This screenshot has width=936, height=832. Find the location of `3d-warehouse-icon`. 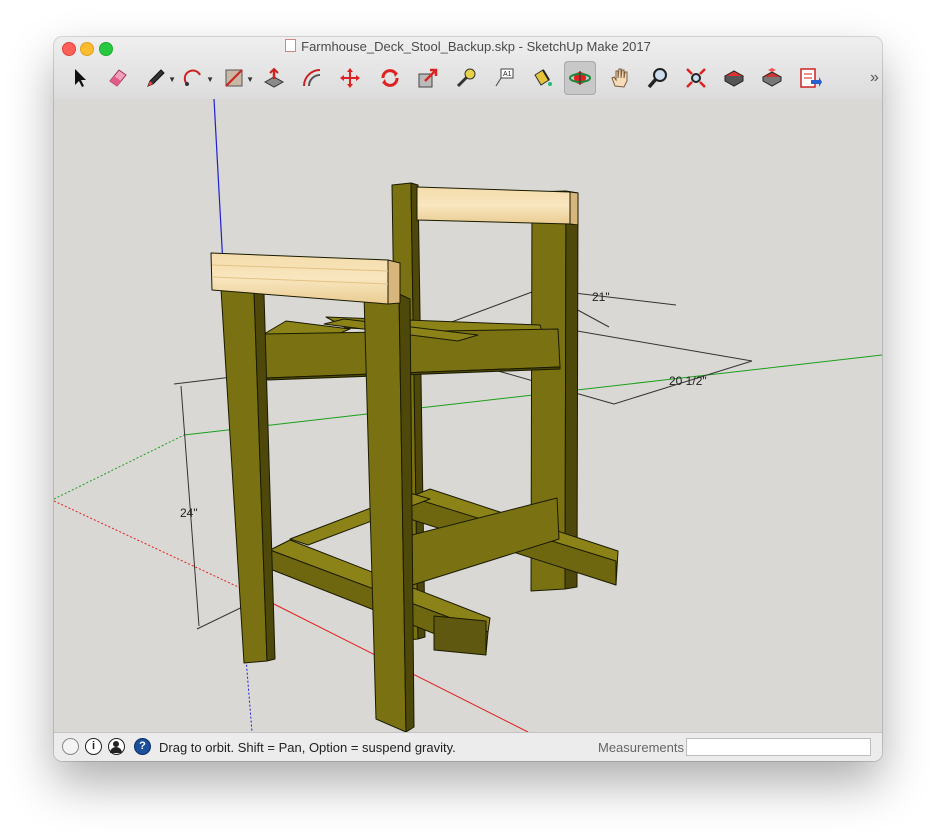

3d-warehouse-icon is located at coordinates (734, 78).